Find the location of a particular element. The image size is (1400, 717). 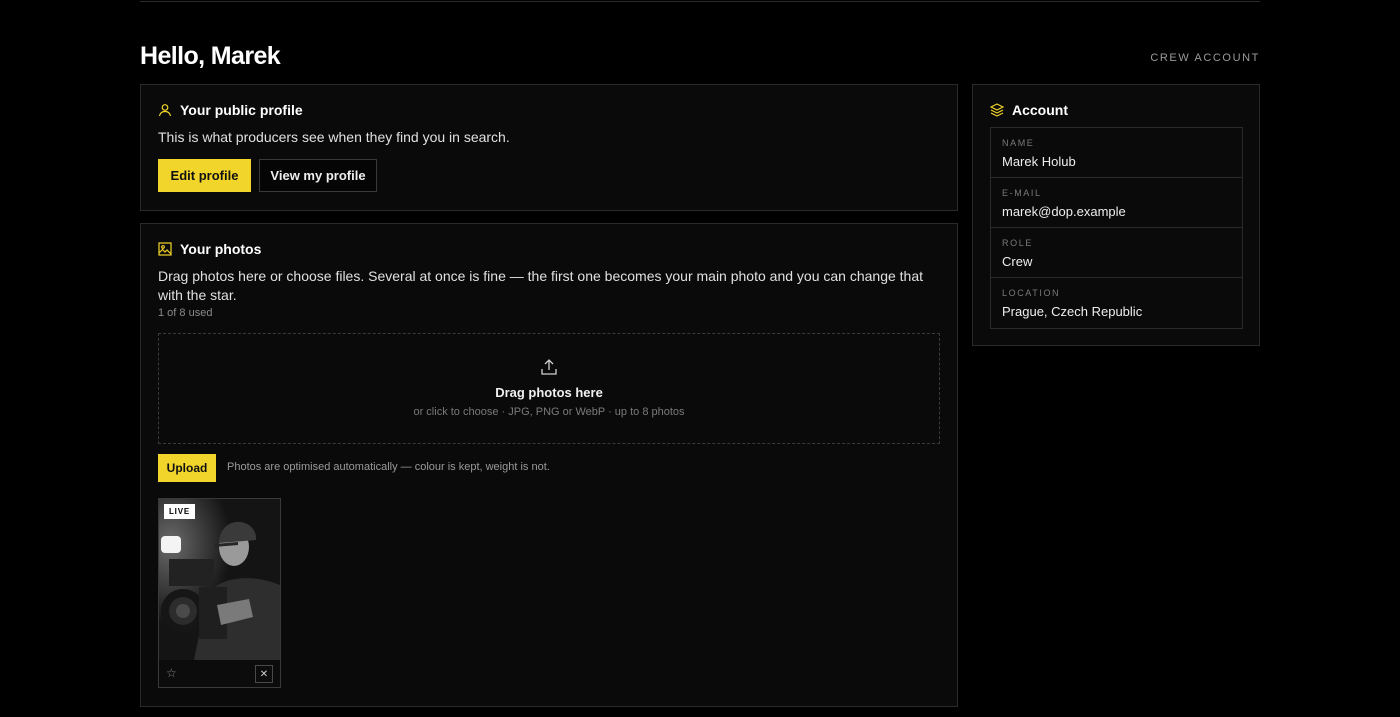

field-value: marek@dop.example is located at coordinates (1064, 211).